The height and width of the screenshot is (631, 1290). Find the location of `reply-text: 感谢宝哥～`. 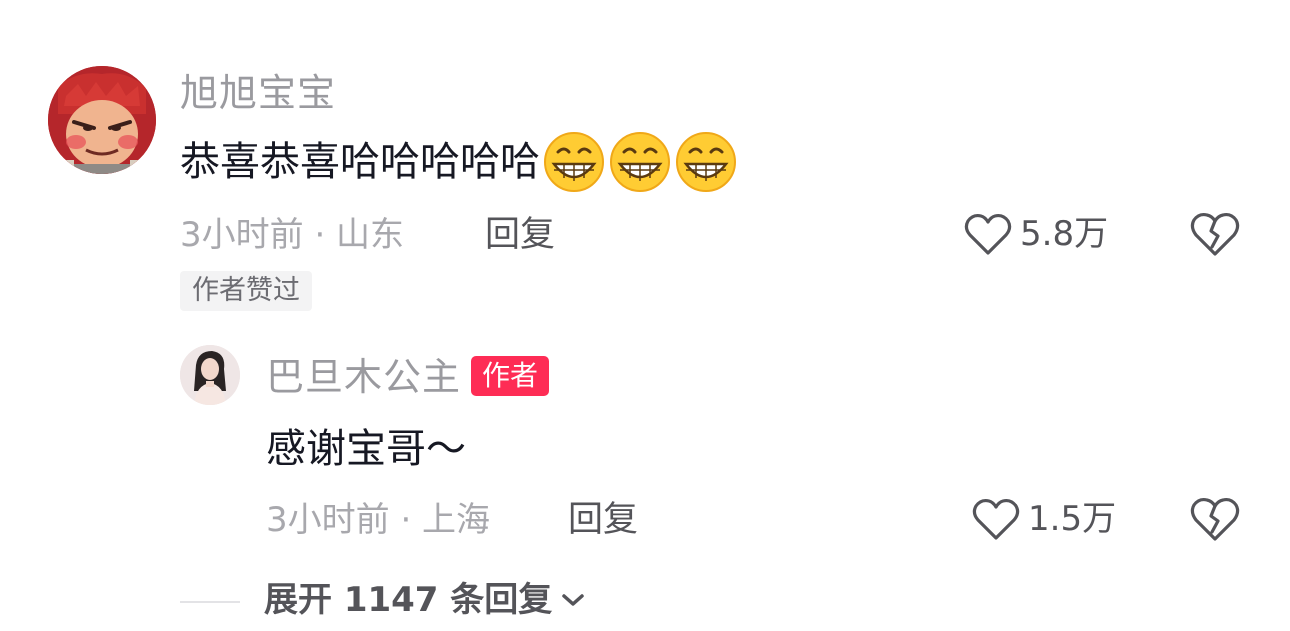

reply-text: 感谢宝哥～ is located at coordinates (366, 449).